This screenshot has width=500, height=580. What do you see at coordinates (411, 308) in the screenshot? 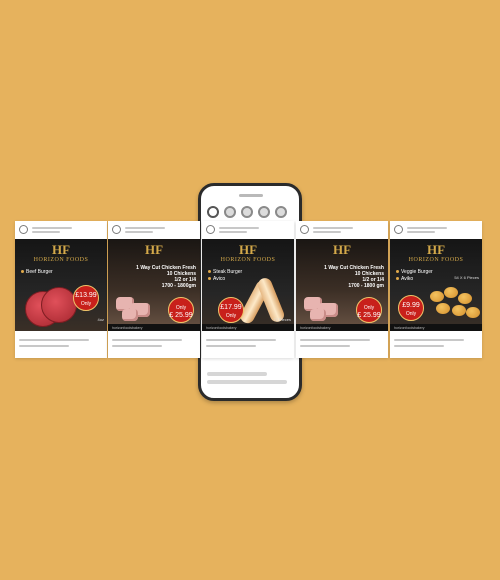
I see `price-badge: £9.99 Only` at bounding box center [411, 308].